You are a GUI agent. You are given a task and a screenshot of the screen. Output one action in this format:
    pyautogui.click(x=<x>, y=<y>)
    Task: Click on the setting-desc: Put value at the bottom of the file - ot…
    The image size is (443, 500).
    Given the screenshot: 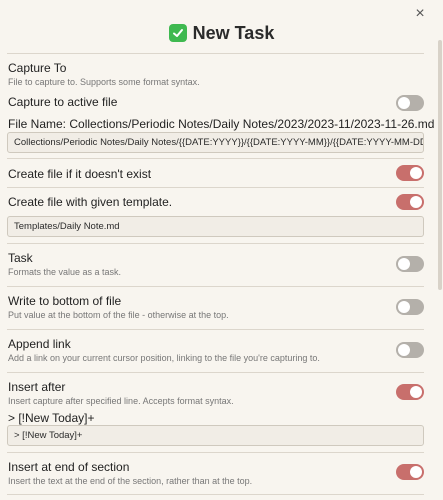 What is the action you would take?
    pyautogui.click(x=118, y=315)
    